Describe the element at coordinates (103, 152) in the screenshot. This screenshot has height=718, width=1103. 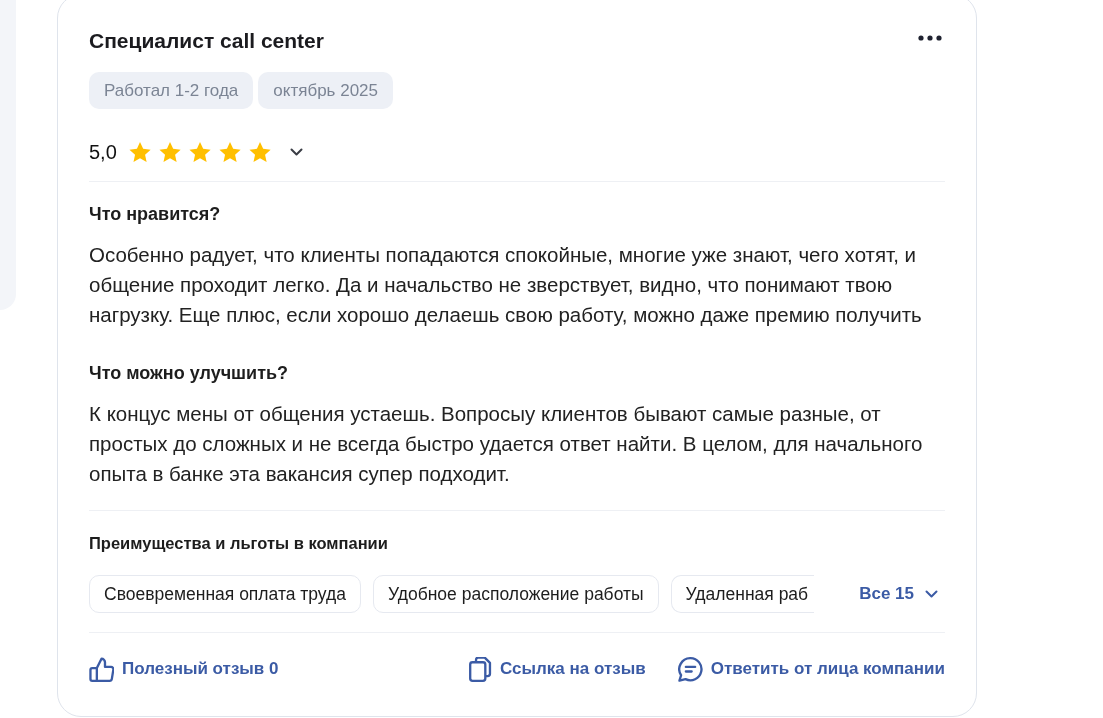
I see `rating-value: 5,0` at that location.